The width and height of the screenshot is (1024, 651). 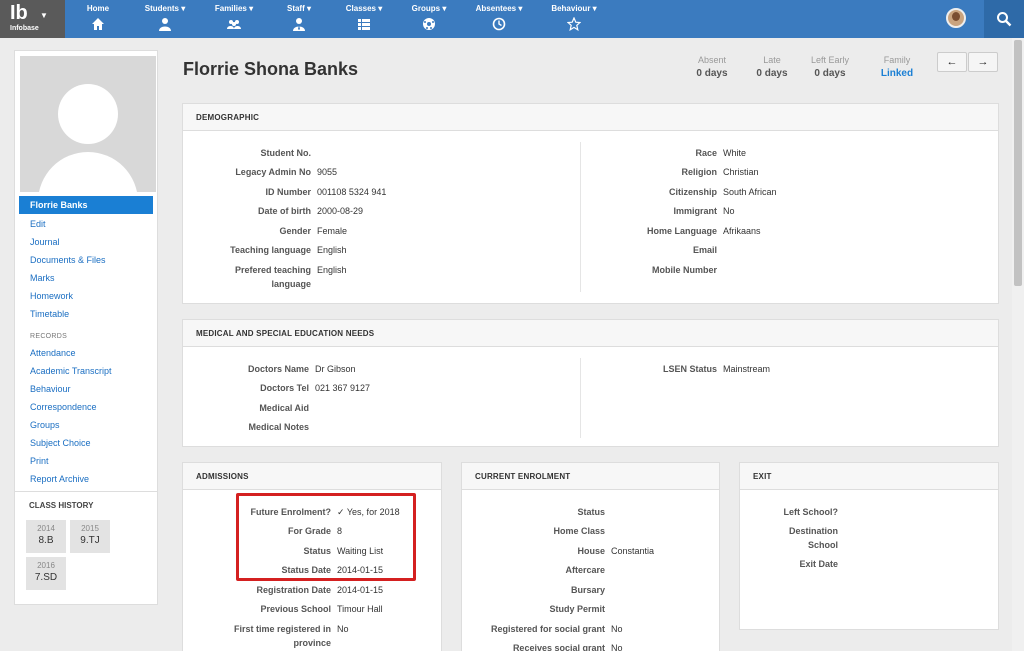 I want to click on nav-students: Students ▾, so click(x=165, y=19).